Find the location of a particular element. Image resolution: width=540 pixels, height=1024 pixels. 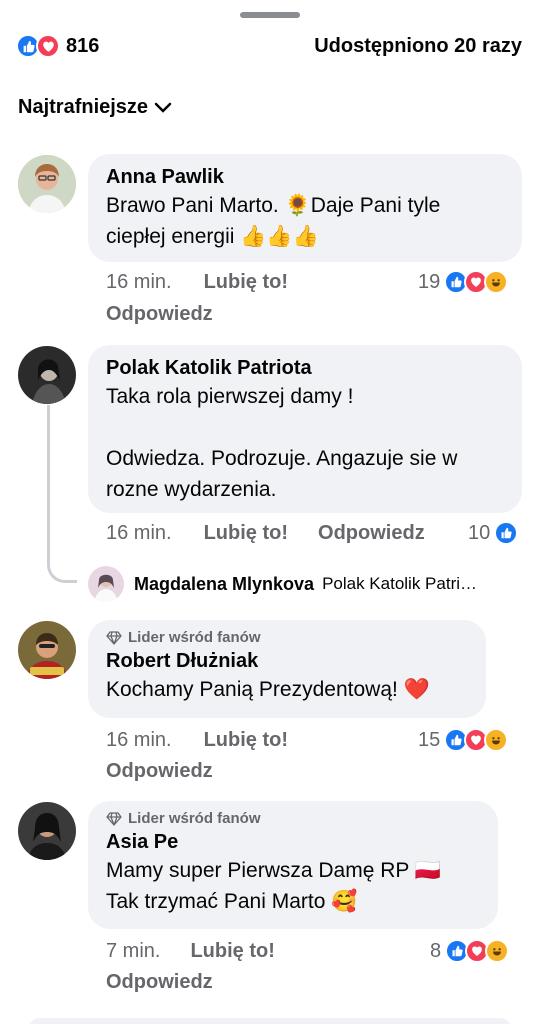

comment-actions: 7 min. Lubię to! is located at coordinates (190, 951).